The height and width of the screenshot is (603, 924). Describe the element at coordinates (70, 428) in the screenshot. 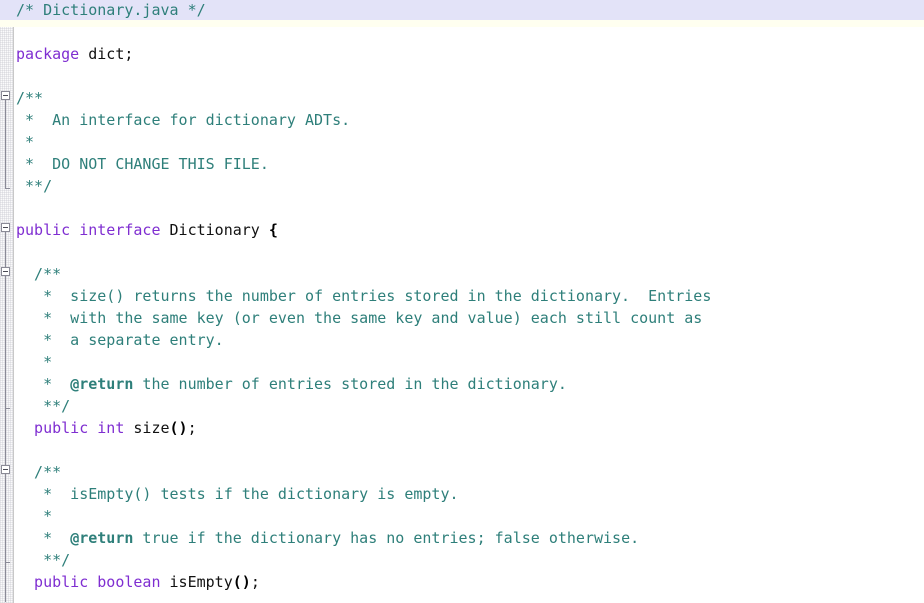

I see `token-kw: public int` at that location.